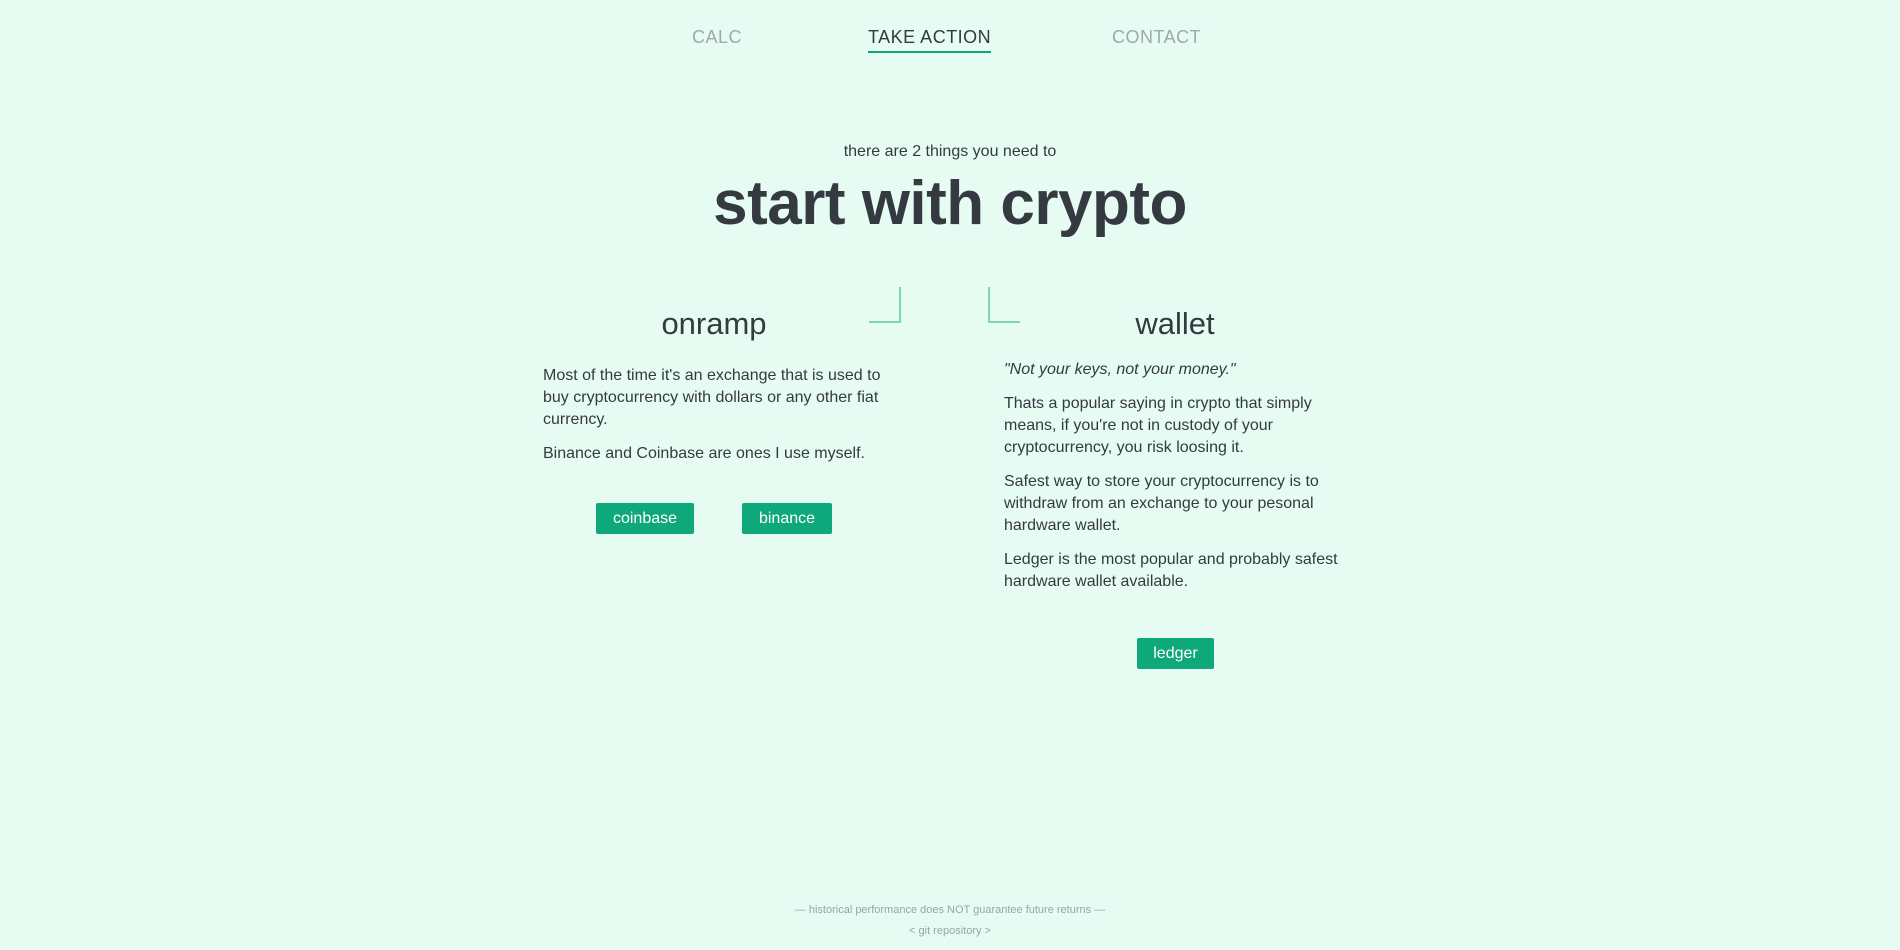 The width and height of the screenshot is (1900, 950). Describe the element at coordinates (950, 151) in the screenshot. I see `hero-subtitle: there are 2 things you need to` at that location.